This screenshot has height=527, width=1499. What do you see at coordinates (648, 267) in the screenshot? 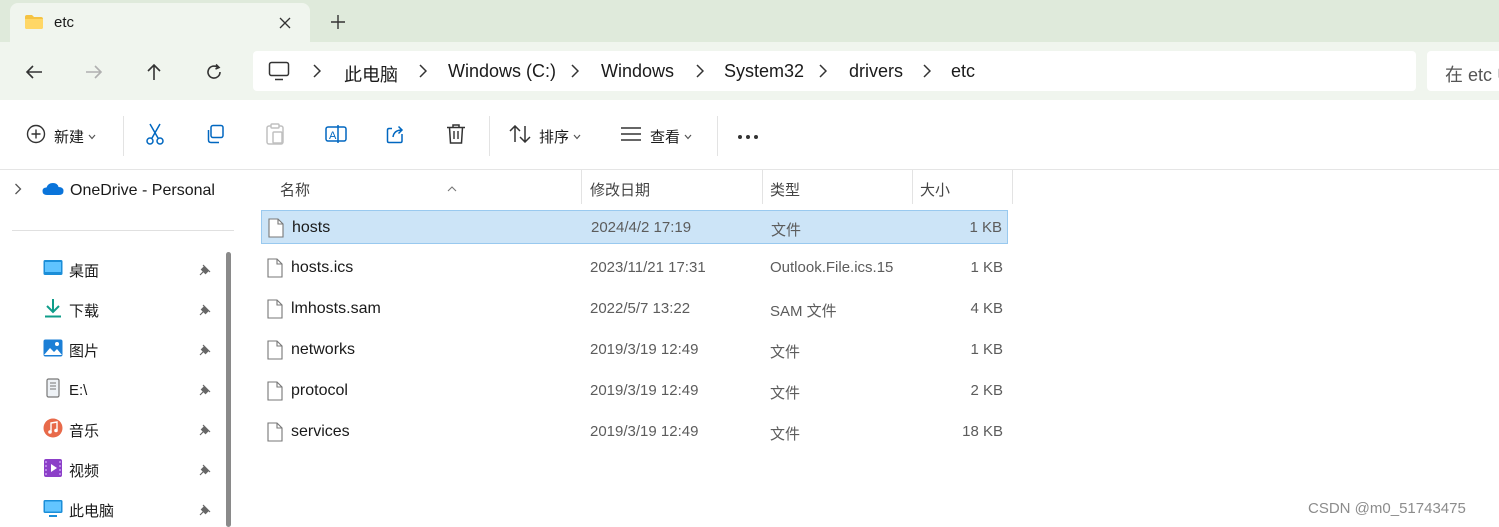
I see `file-date: 2023/11/21 17:31` at bounding box center [648, 267].